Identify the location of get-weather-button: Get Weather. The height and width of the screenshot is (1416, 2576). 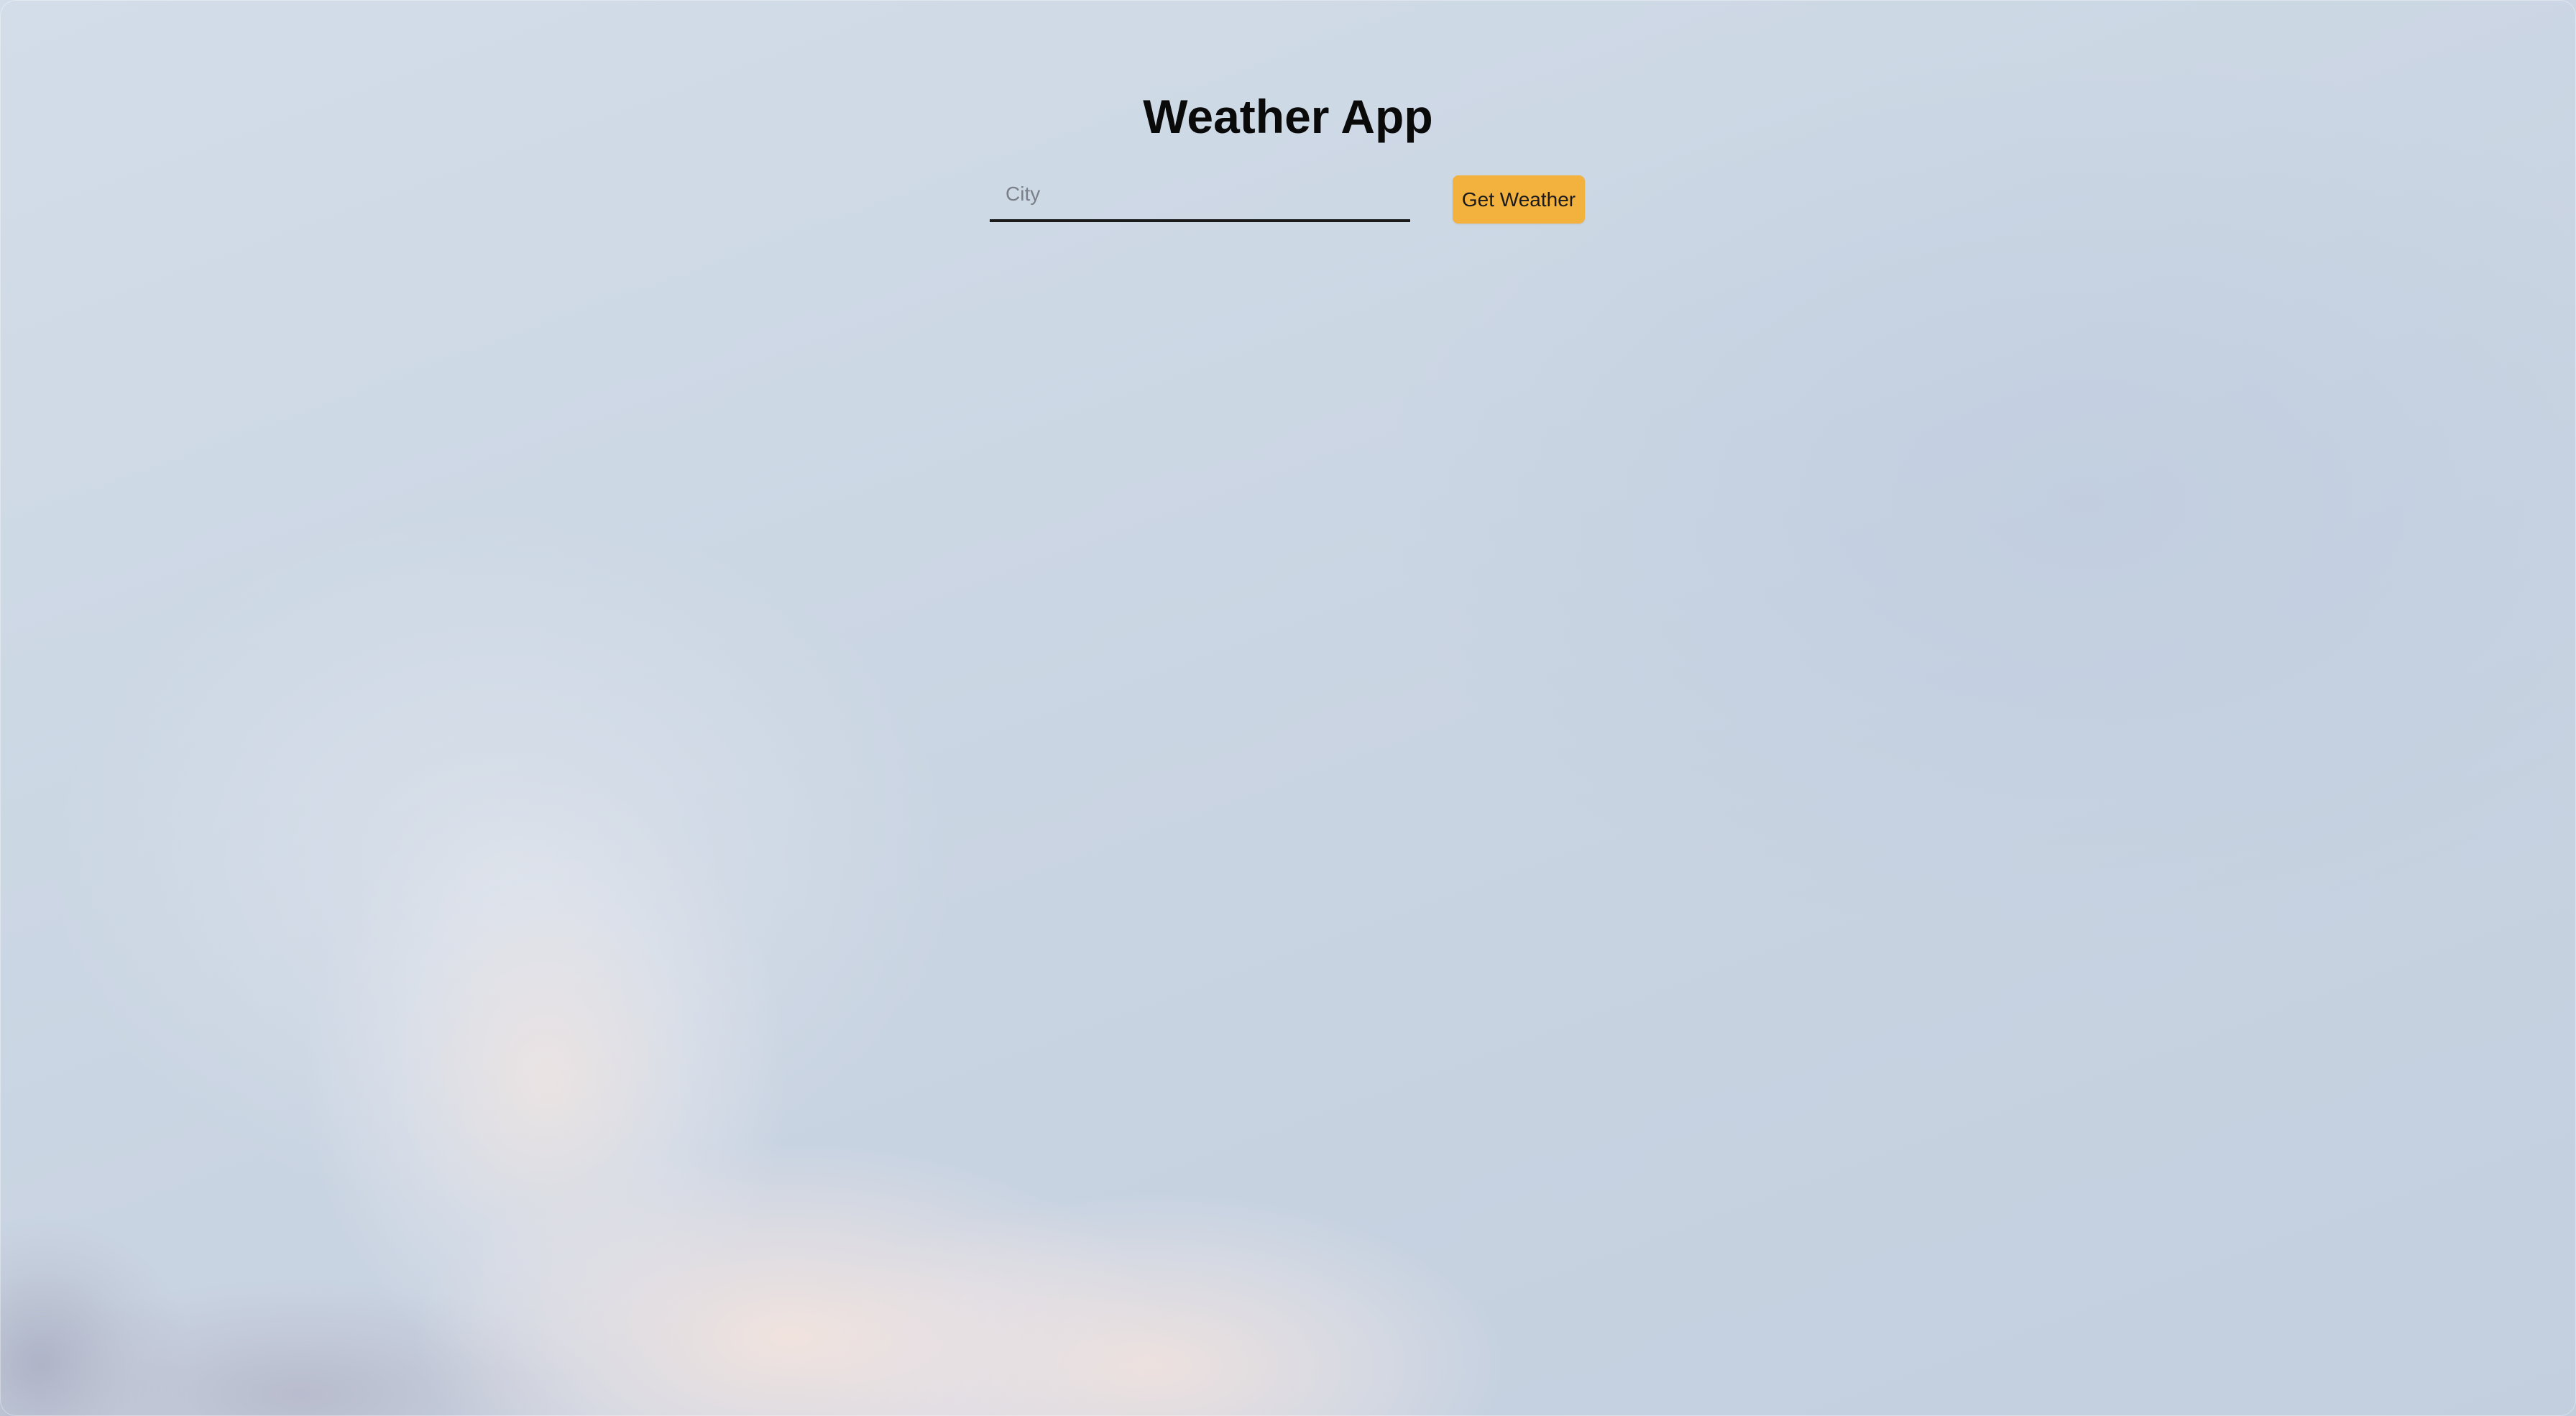
(1519, 199).